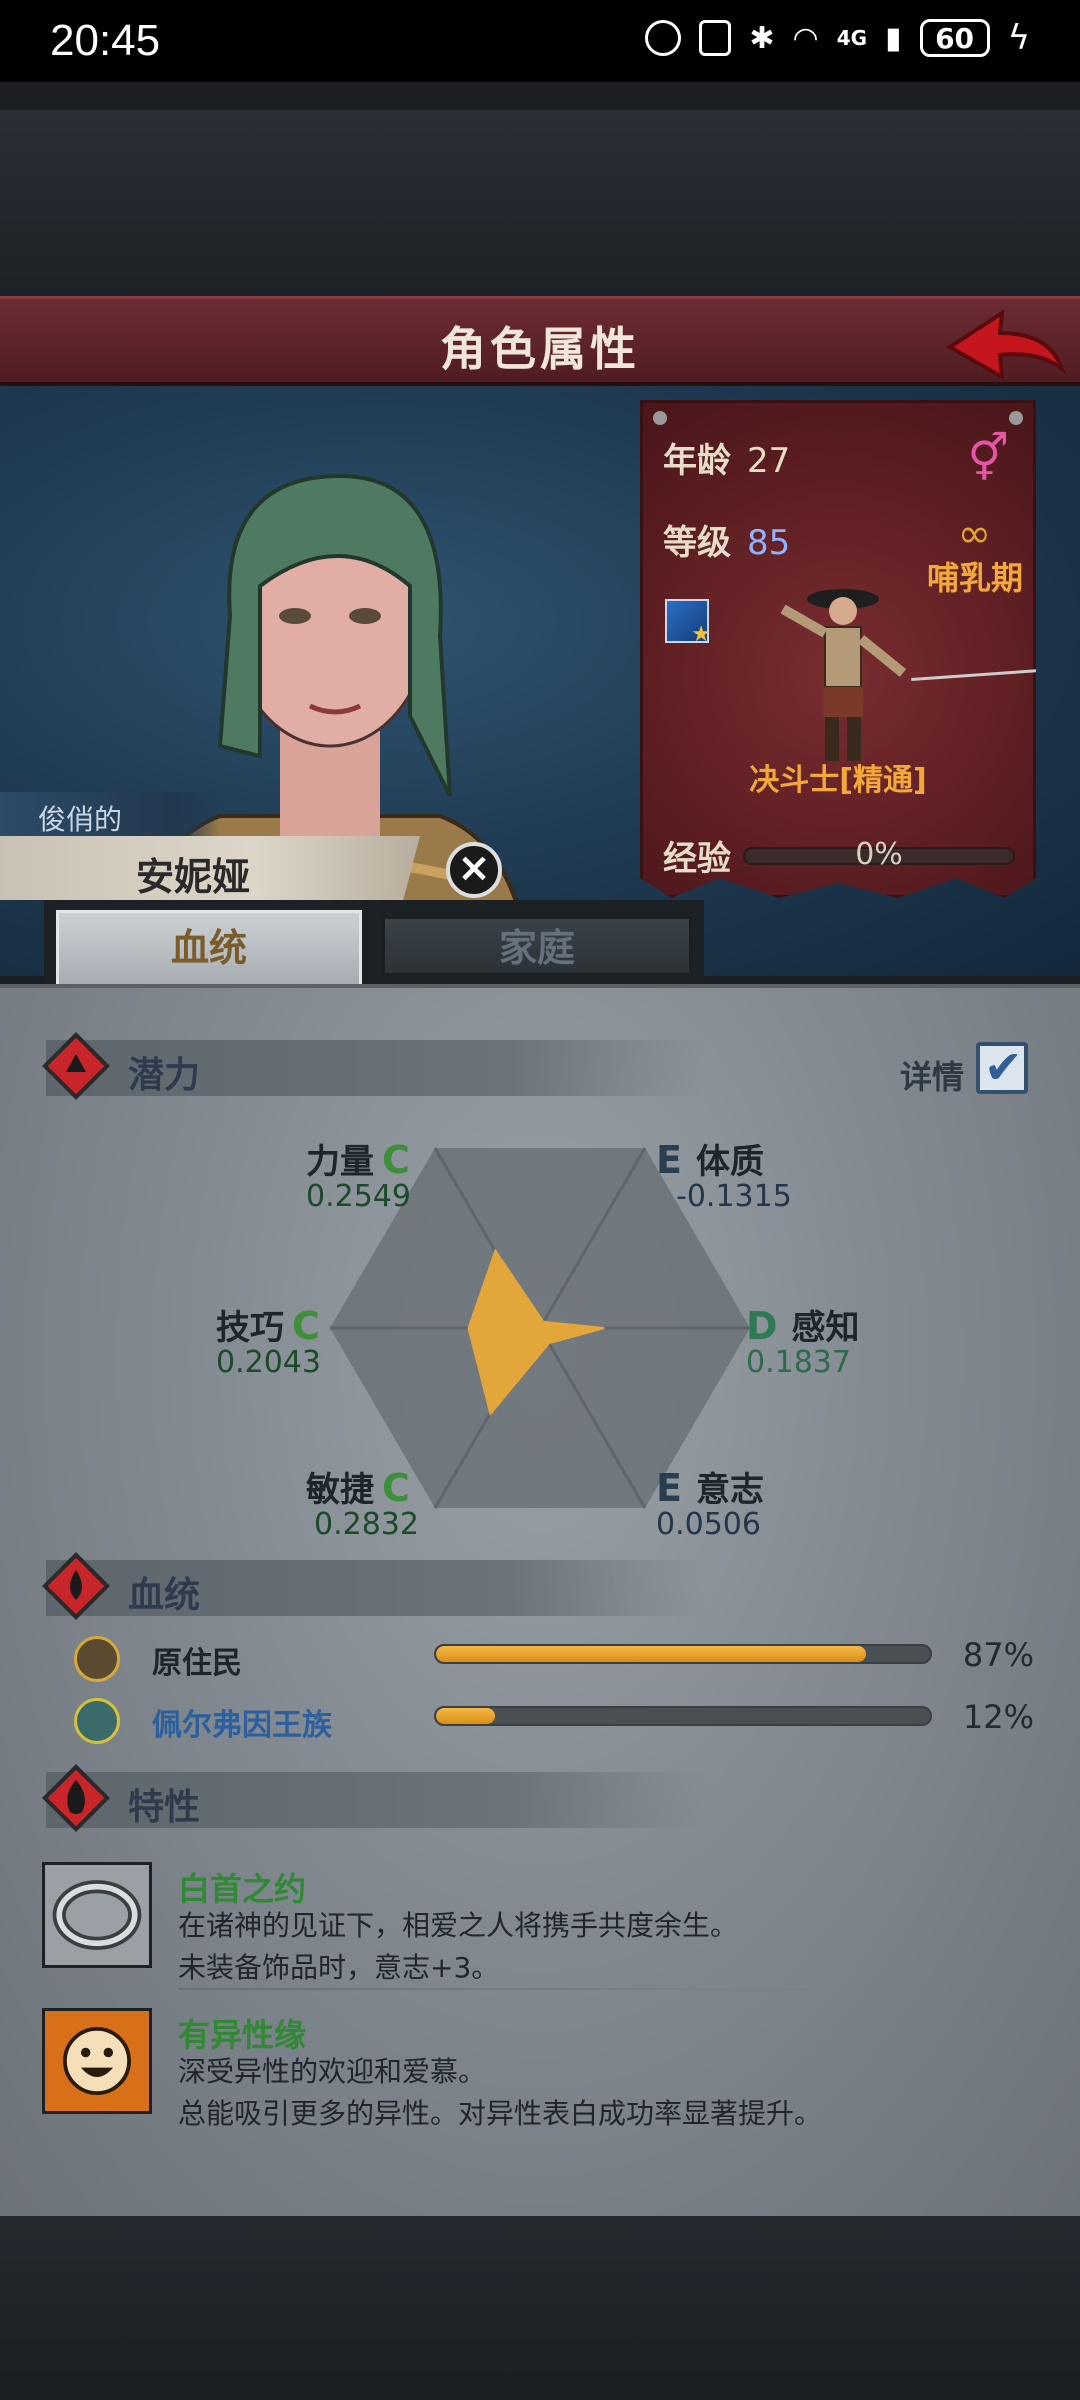 The height and width of the screenshot is (2400, 1080). I want to click on status-time: 20:45, so click(105, 40).